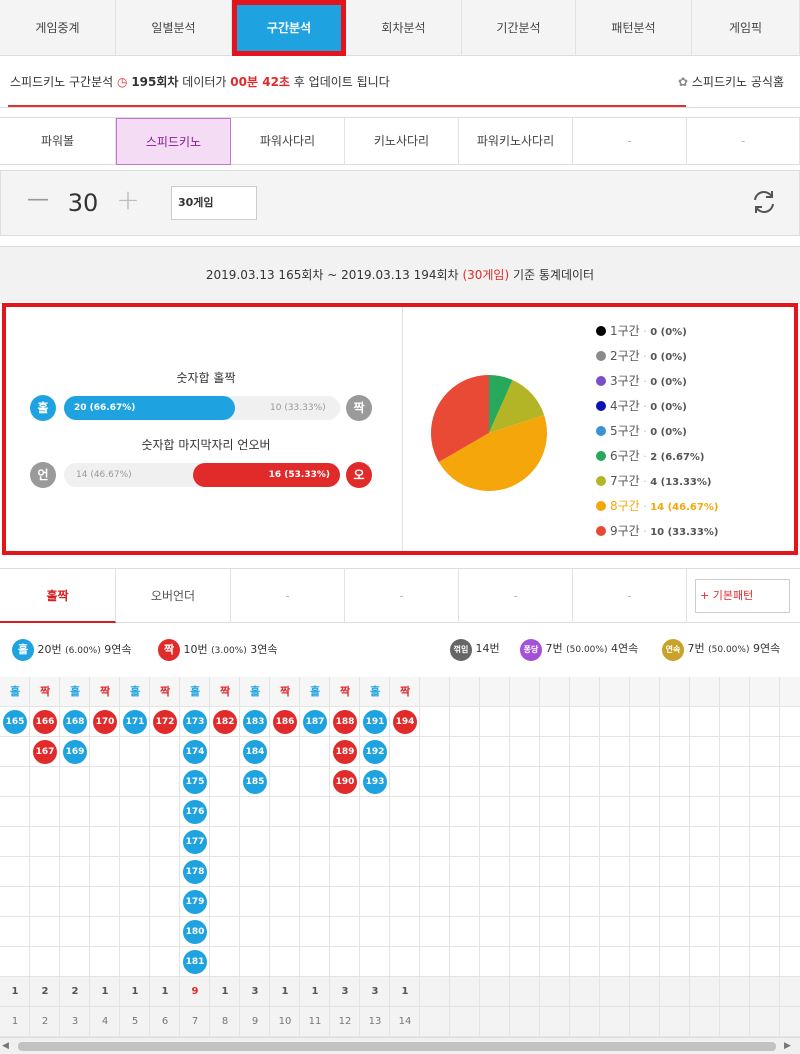  I want to click on top-tab-1: 게임중계, so click(58, 28).